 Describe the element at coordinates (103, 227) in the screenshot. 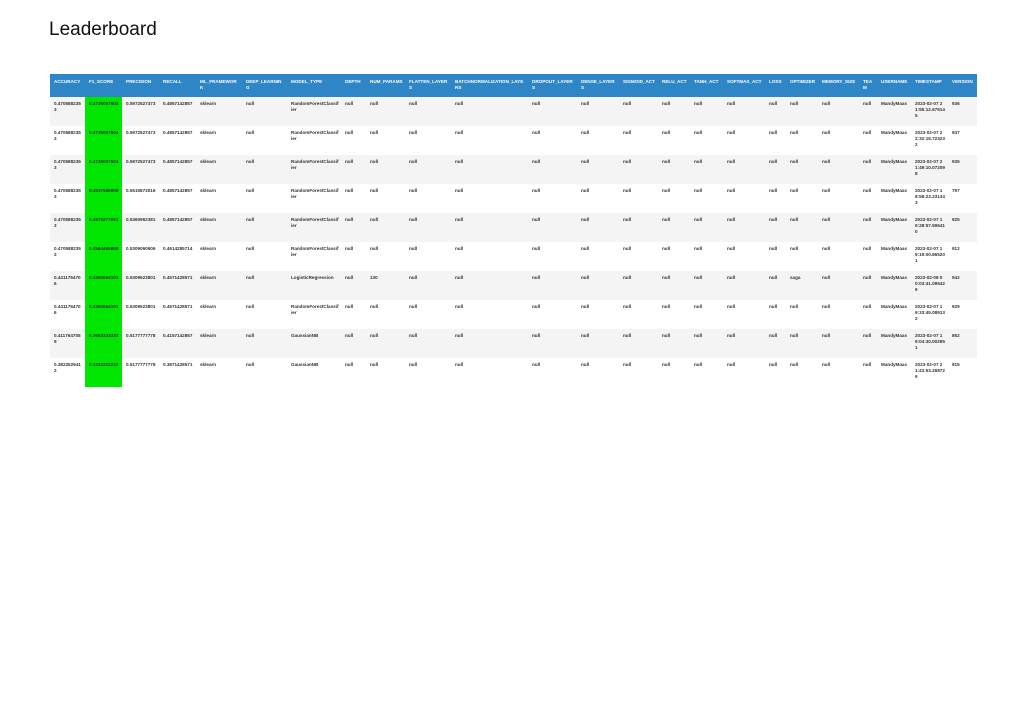

I see `cell-f1-score: 0.4670277091` at that location.